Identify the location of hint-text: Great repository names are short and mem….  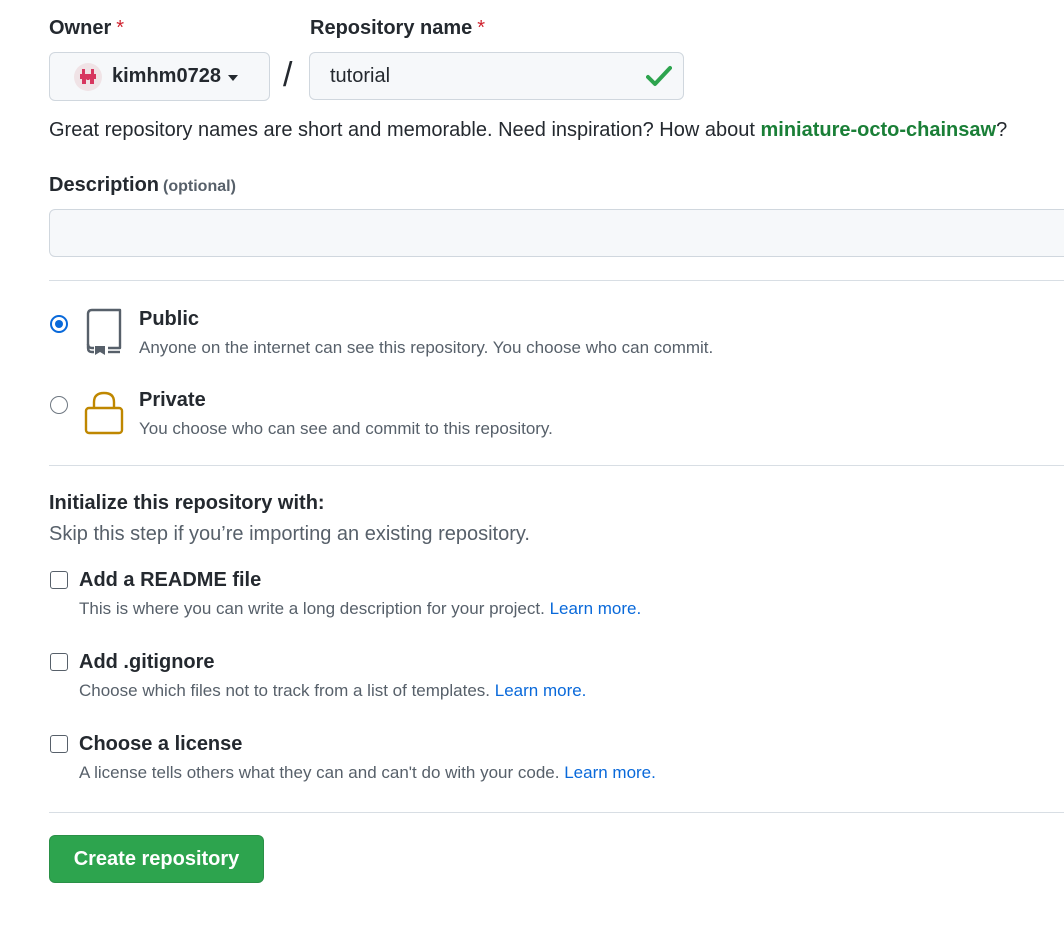
(405, 130).